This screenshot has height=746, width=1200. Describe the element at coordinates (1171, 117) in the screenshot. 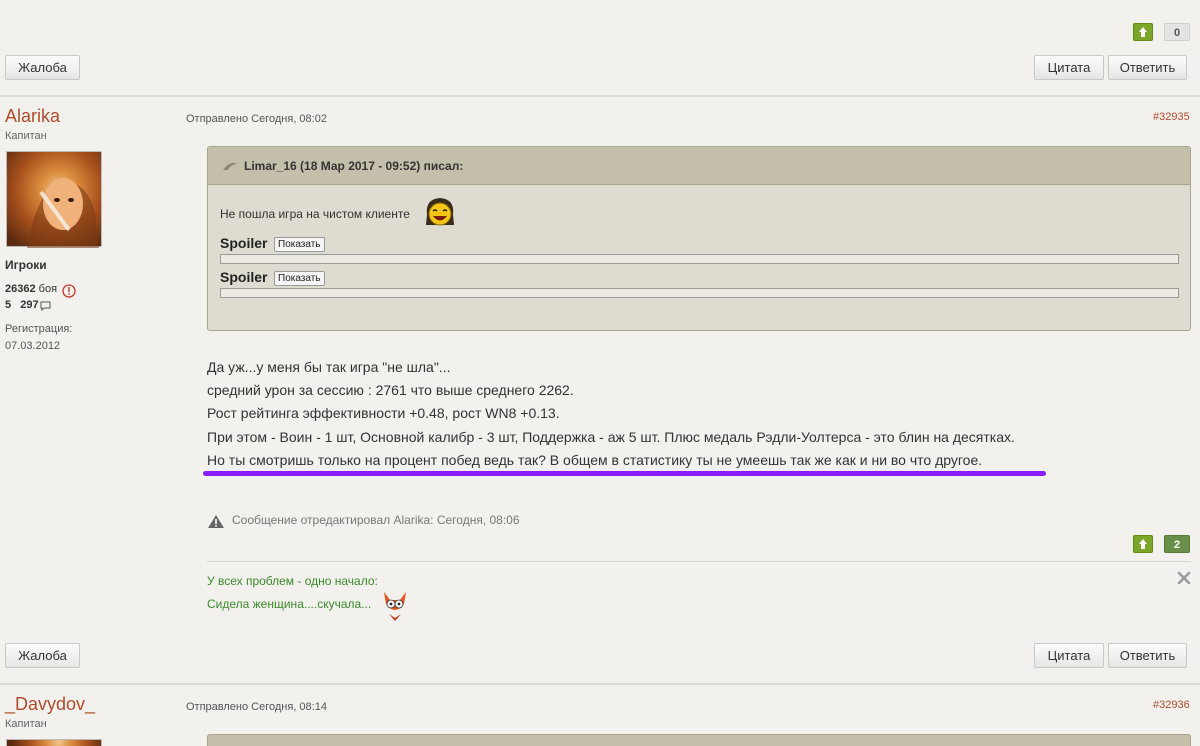

I see `post-permalink: #32935` at that location.